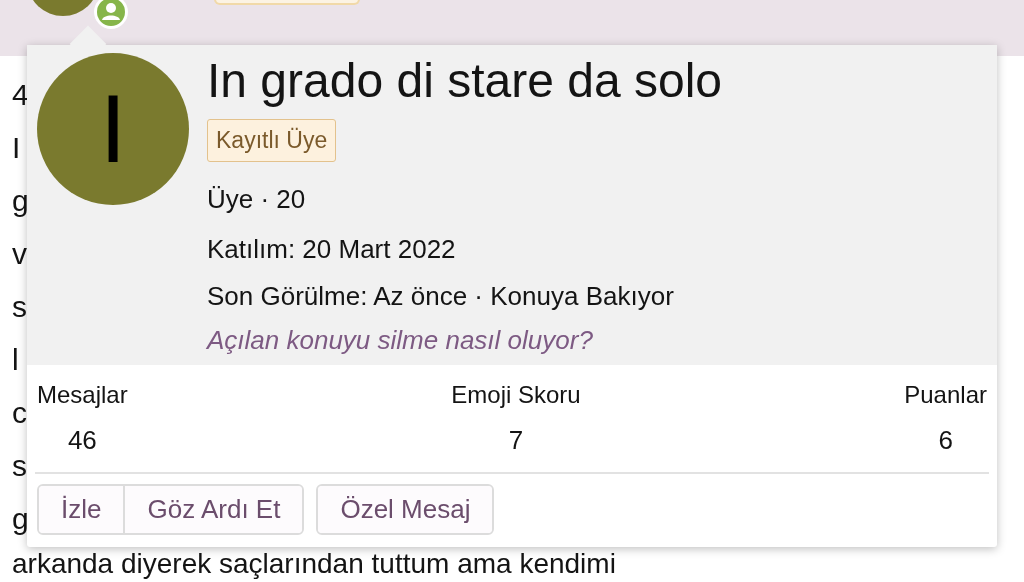  I want to click on member-role: Üye · 20, so click(257, 199).